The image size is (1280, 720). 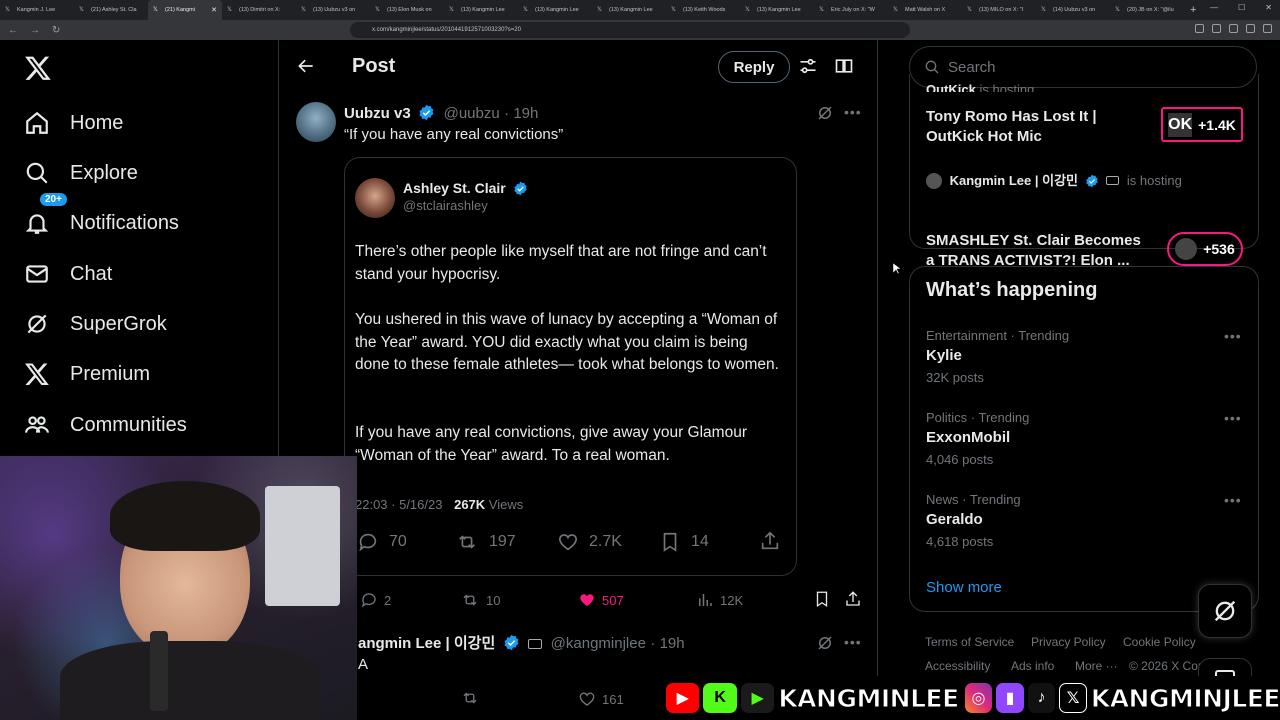 I want to click on next-post-like-action: 161, so click(x=601, y=699).